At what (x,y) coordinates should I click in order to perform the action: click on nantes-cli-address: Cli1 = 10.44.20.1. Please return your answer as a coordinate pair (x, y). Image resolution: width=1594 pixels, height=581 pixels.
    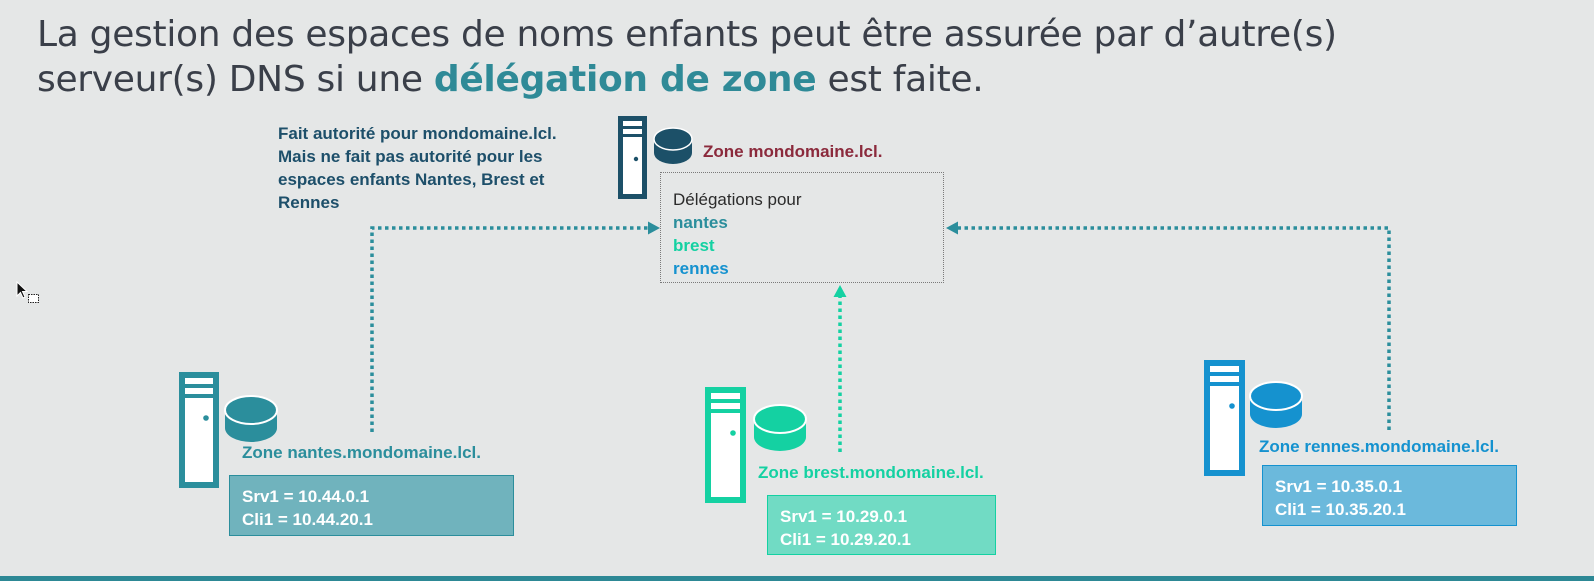
    Looking at the image, I should click on (307, 519).